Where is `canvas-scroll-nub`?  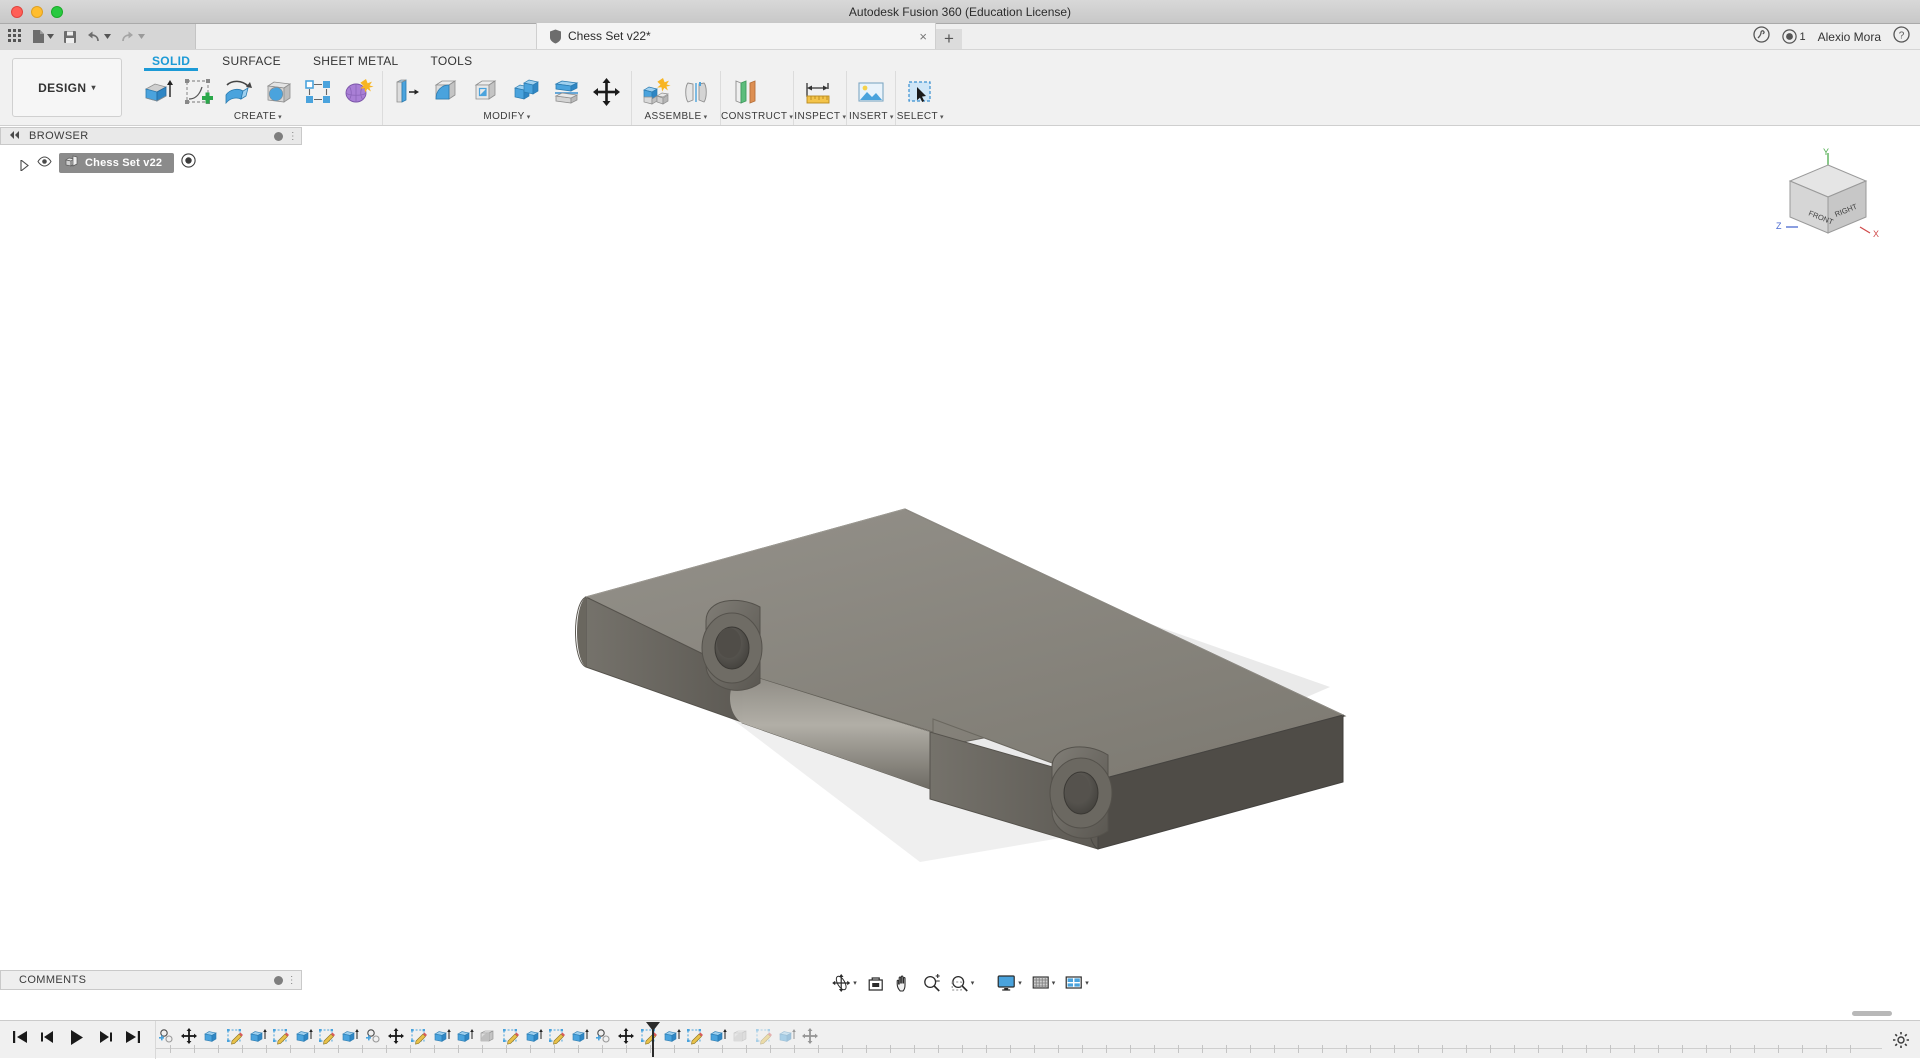
canvas-scroll-nub is located at coordinates (1872, 1013).